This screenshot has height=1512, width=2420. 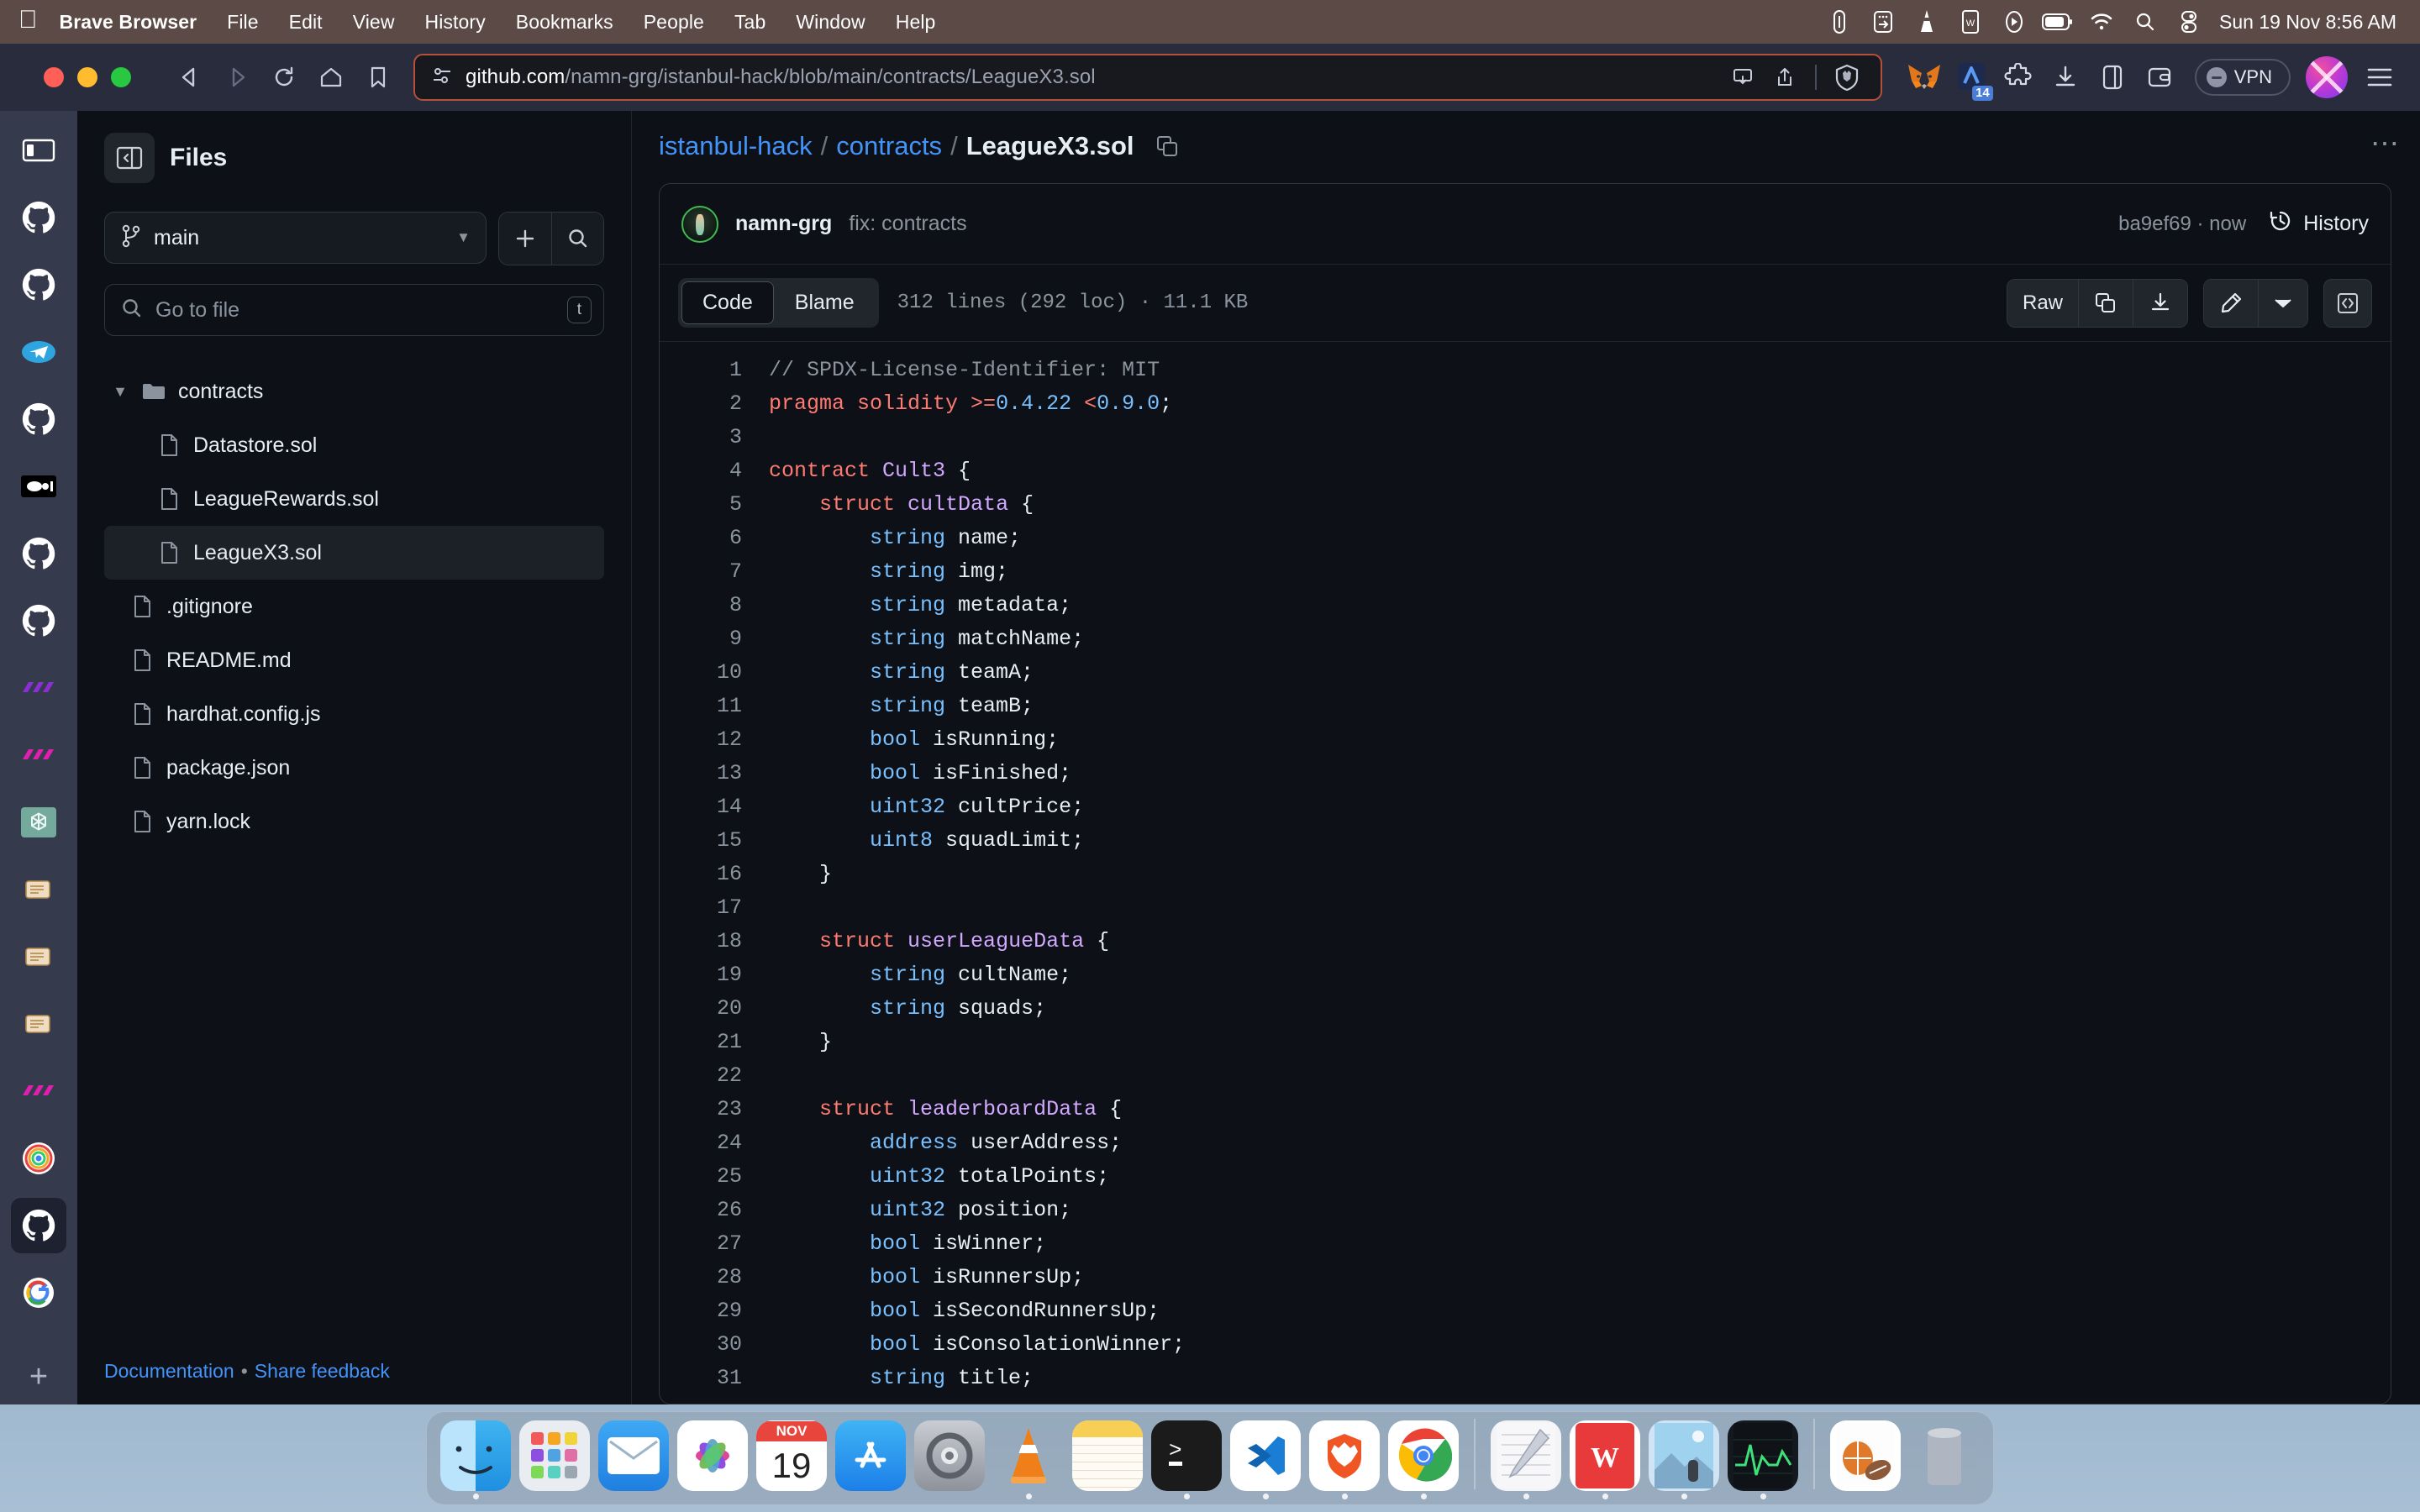 I want to click on dock-item-preview, so click(x=1684, y=1459).